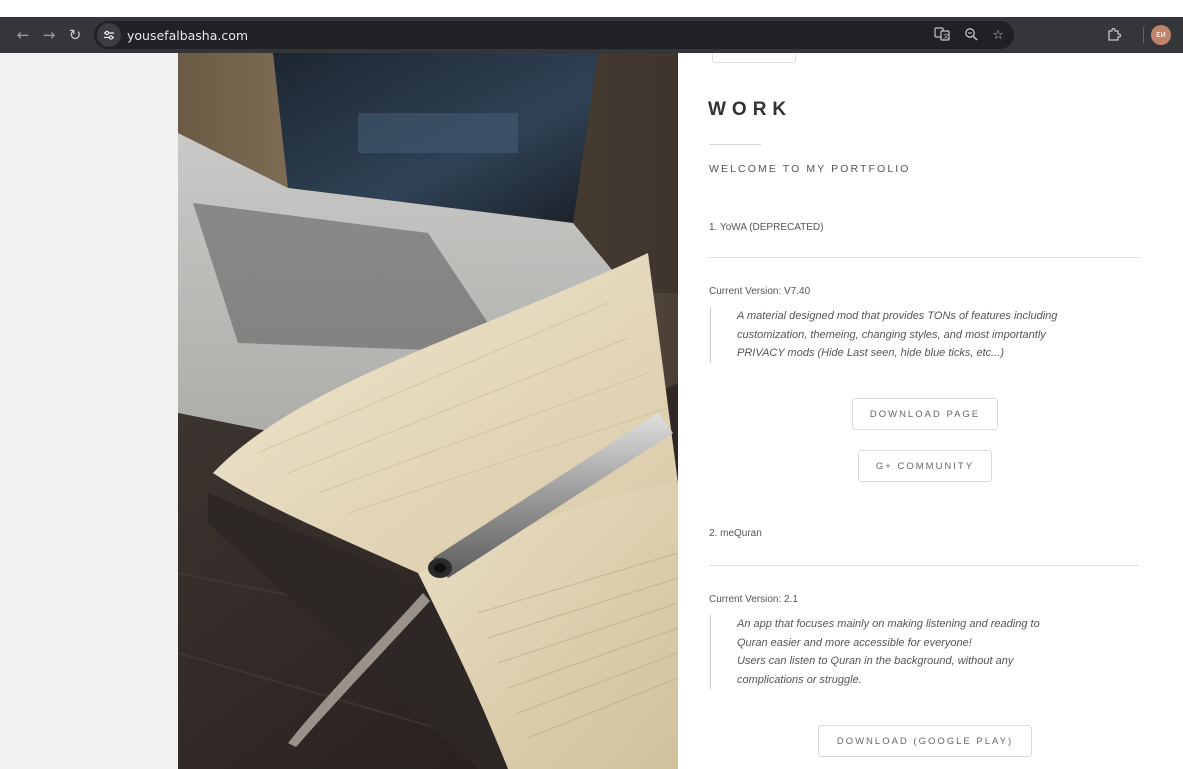 Image resolution: width=1183 pixels, height=769 pixels. What do you see at coordinates (766, 227) in the screenshot?
I see `project-1-name: 1. YoWA (DEPRECATED)` at bounding box center [766, 227].